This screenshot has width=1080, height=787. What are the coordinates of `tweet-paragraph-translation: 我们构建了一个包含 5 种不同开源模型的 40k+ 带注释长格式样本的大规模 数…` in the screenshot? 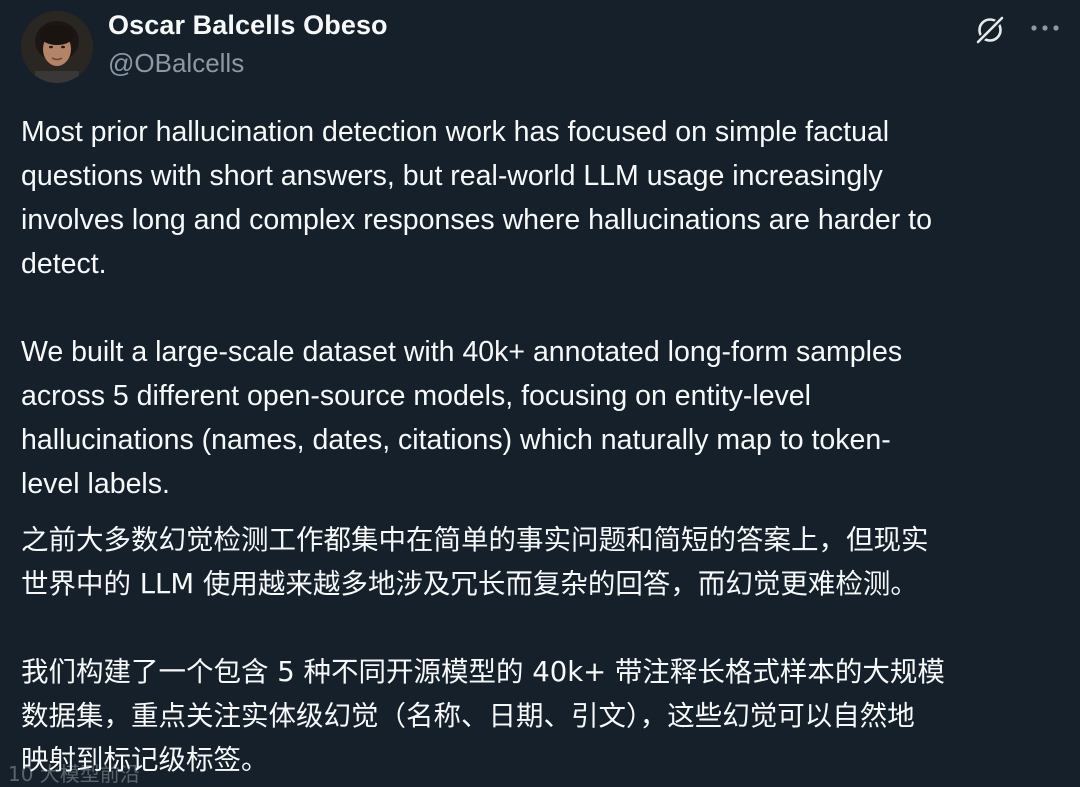 It's located at (483, 716).